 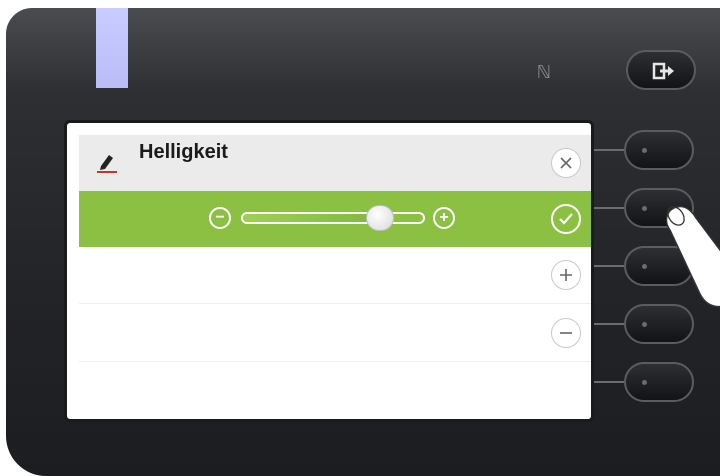 What do you see at coordinates (220, 218) in the screenshot?
I see `slider-decrease-button: −` at bounding box center [220, 218].